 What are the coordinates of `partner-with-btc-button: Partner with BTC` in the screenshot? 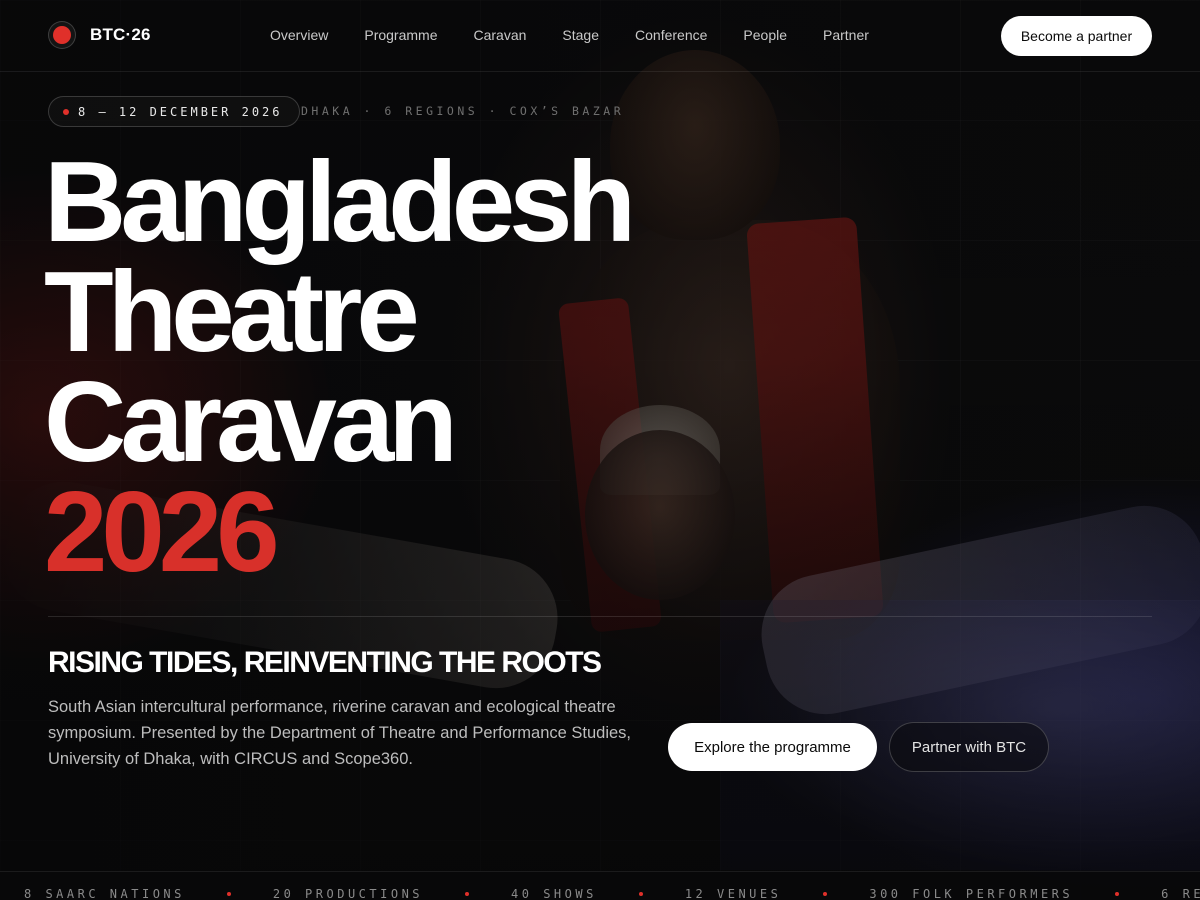 It's located at (969, 747).